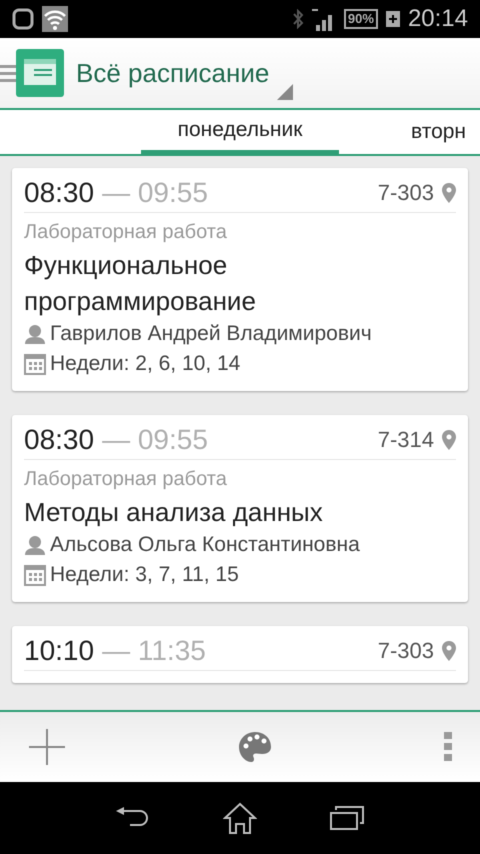 This screenshot has height=854, width=480. What do you see at coordinates (406, 440) in the screenshot?
I see `room-number: 7-314` at bounding box center [406, 440].